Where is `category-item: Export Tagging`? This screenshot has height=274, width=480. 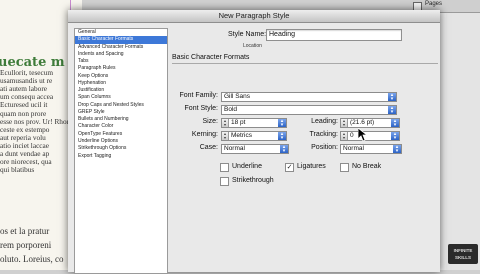 category-item: Export Tagging is located at coordinates (121, 156).